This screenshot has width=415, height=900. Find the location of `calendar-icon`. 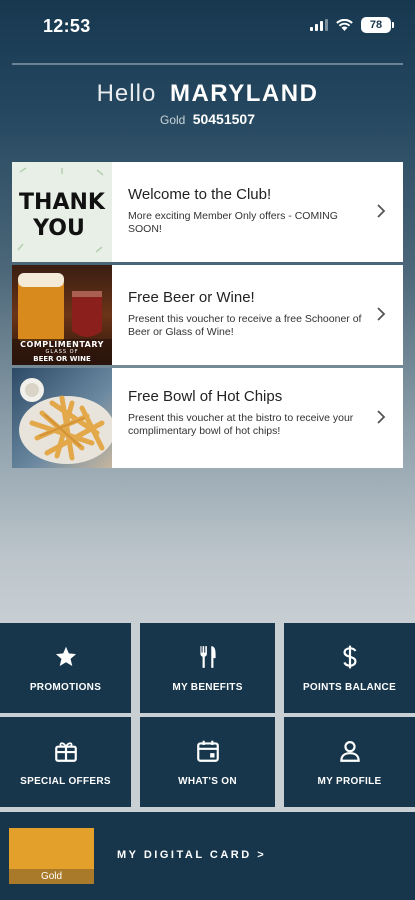

calendar-icon is located at coordinates (207, 751).